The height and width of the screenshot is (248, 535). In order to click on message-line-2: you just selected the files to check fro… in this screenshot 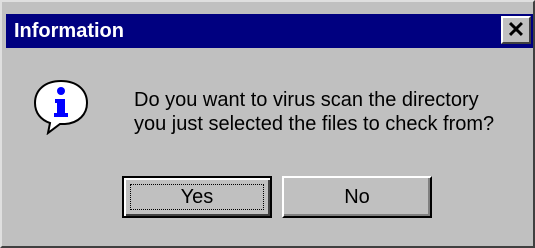, I will do `click(314, 124)`.